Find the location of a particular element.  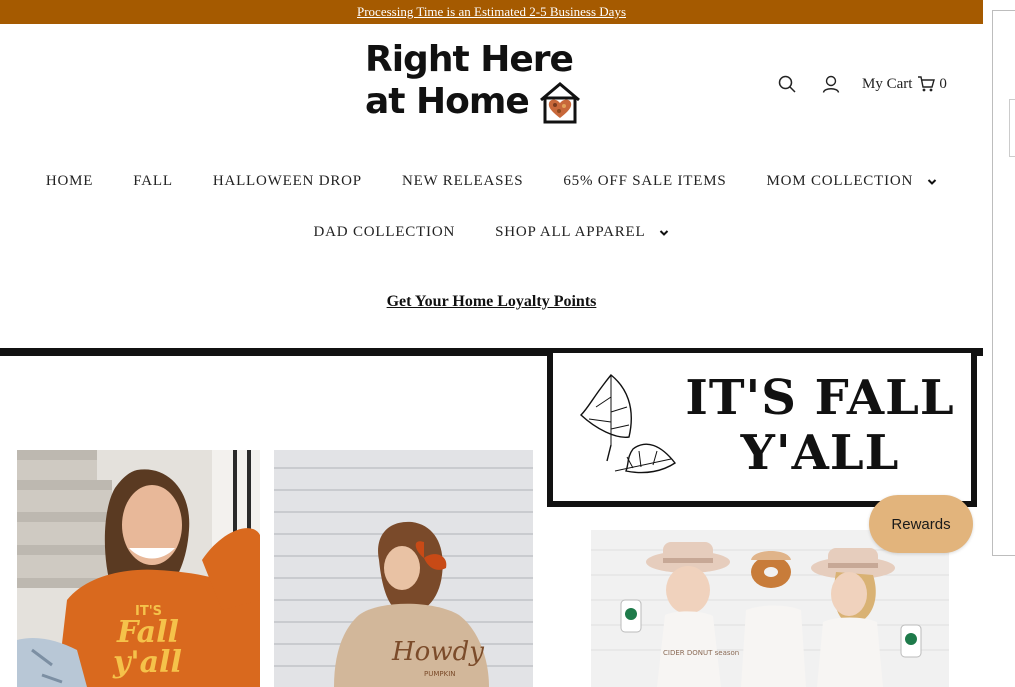

nav-item-fall: FALL is located at coordinates (153, 181).